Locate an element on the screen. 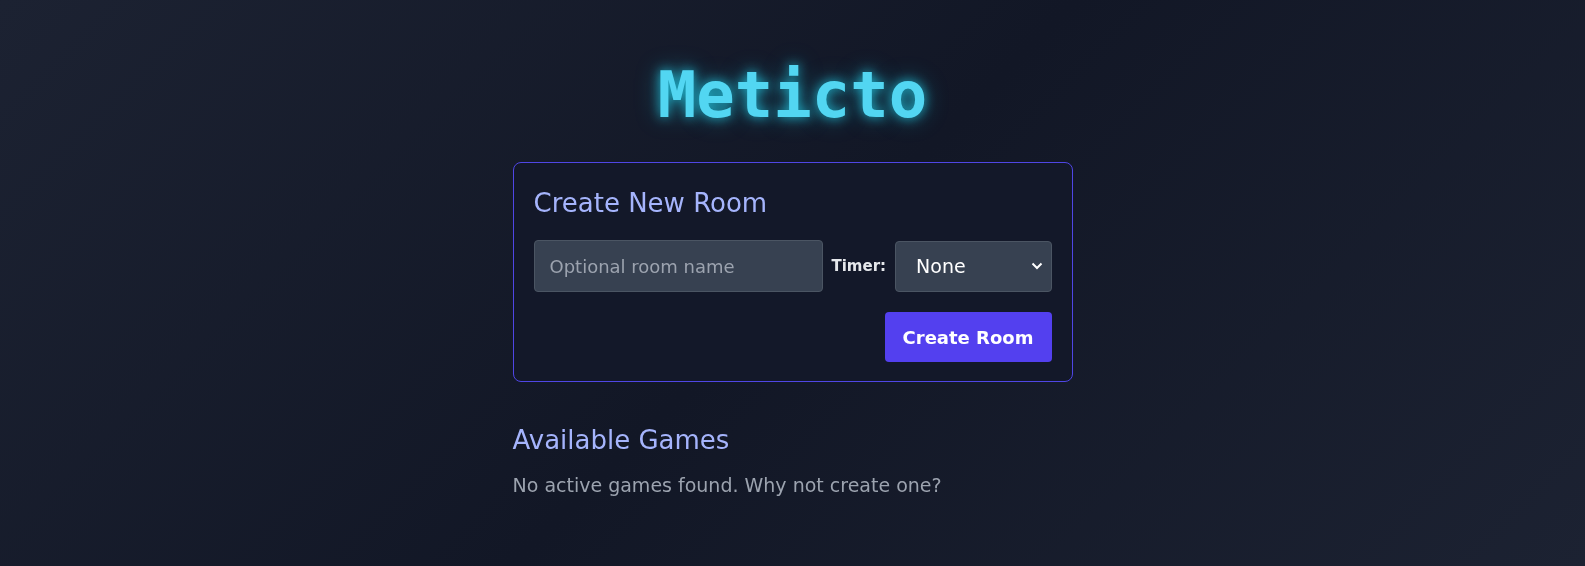  timer-label: Timer: is located at coordinates (859, 266).